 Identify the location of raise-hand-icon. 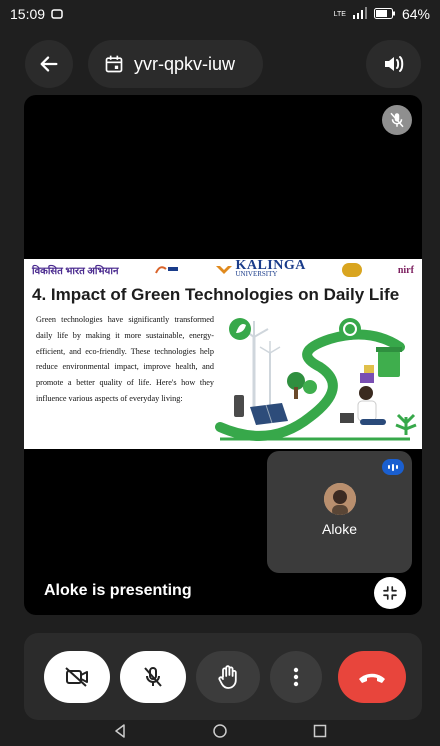
(227, 677).